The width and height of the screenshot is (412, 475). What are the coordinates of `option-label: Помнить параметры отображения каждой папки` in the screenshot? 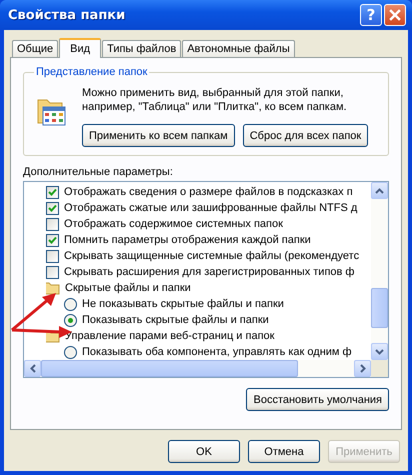 It's located at (187, 240).